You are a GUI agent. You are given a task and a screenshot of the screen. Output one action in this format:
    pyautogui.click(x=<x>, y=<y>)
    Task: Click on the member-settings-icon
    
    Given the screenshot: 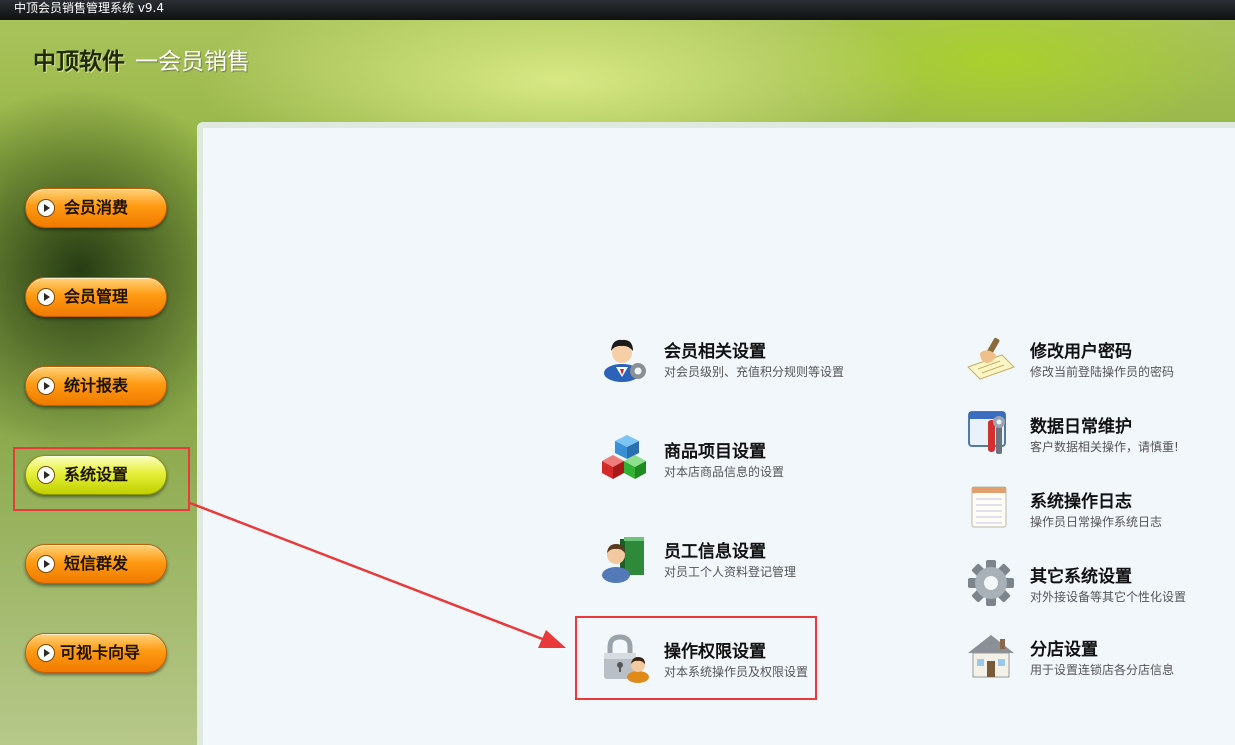 What is the action you would take?
    pyautogui.click(x=625, y=360)
    